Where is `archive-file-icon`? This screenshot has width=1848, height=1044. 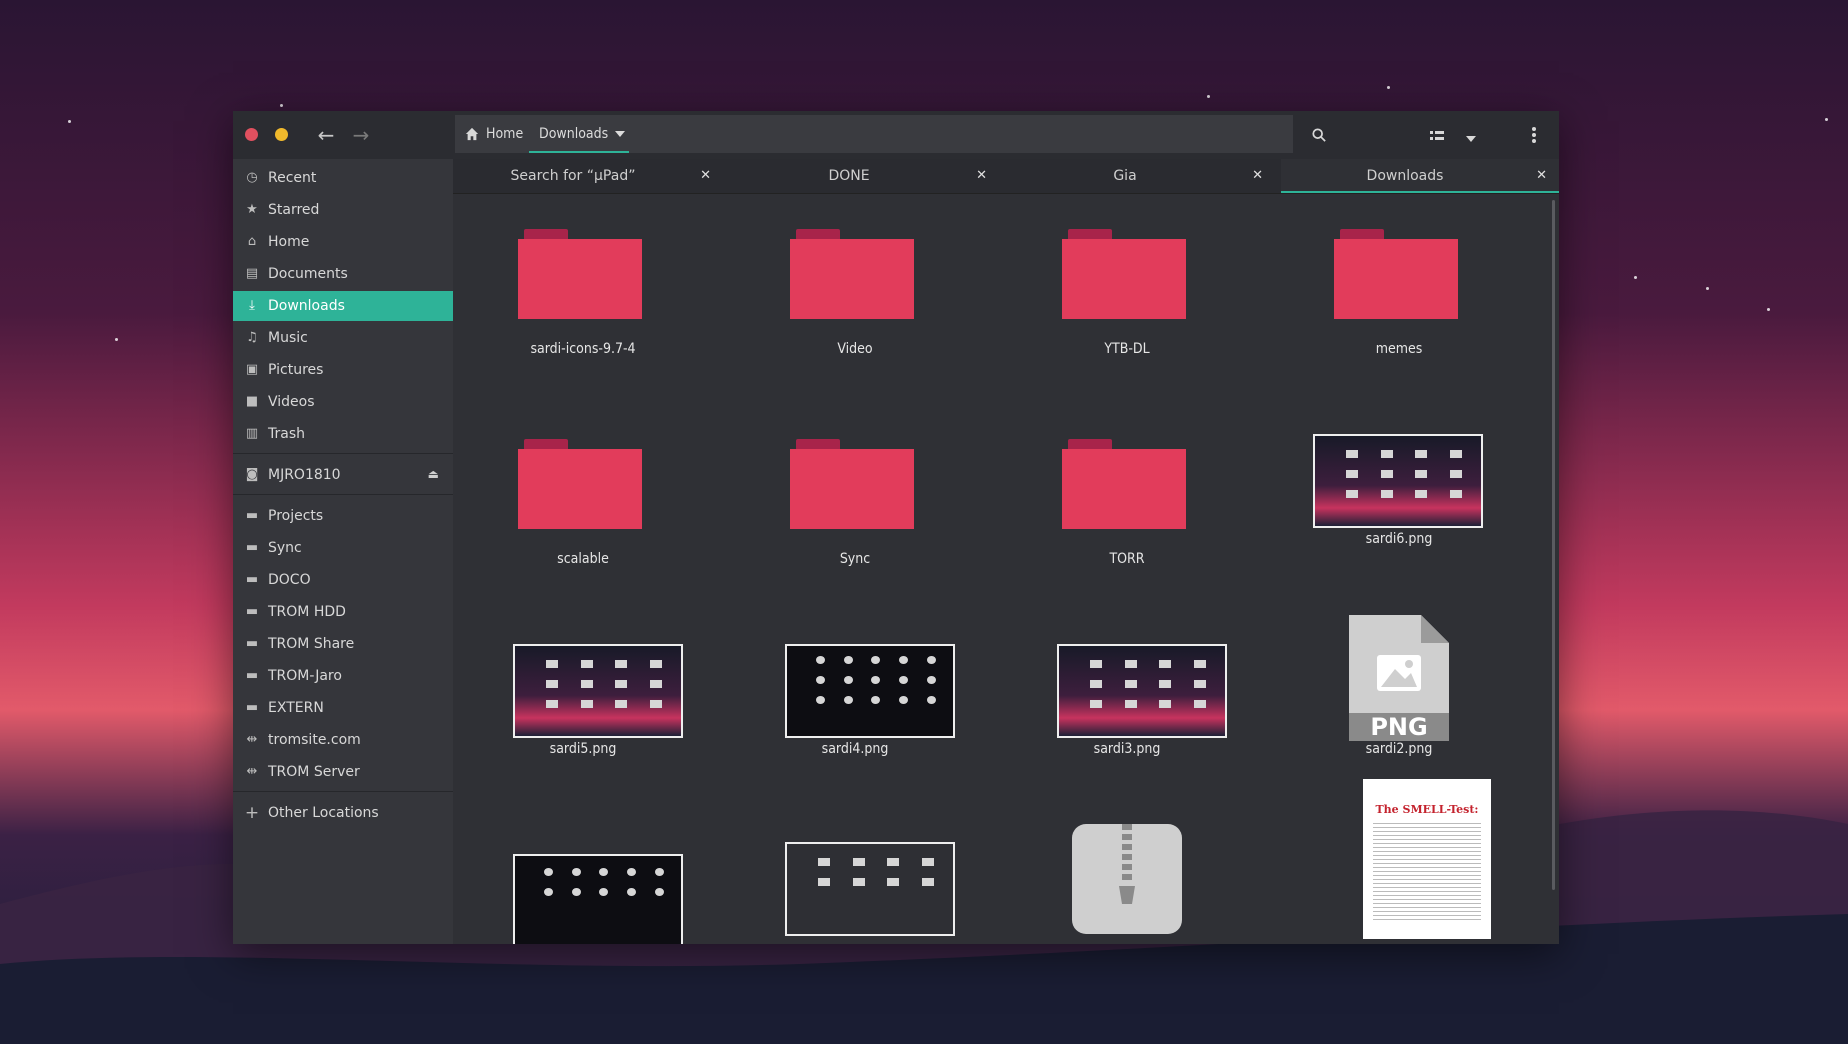 archive-file-icon is located at coordinates (1127, 879).